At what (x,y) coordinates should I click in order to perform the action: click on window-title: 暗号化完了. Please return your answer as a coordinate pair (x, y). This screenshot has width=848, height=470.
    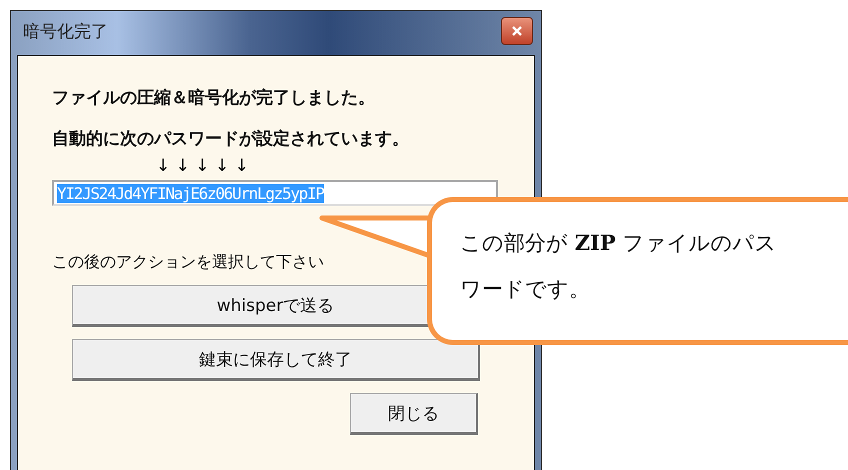
    Looking at the image, I should click on (65, 31).